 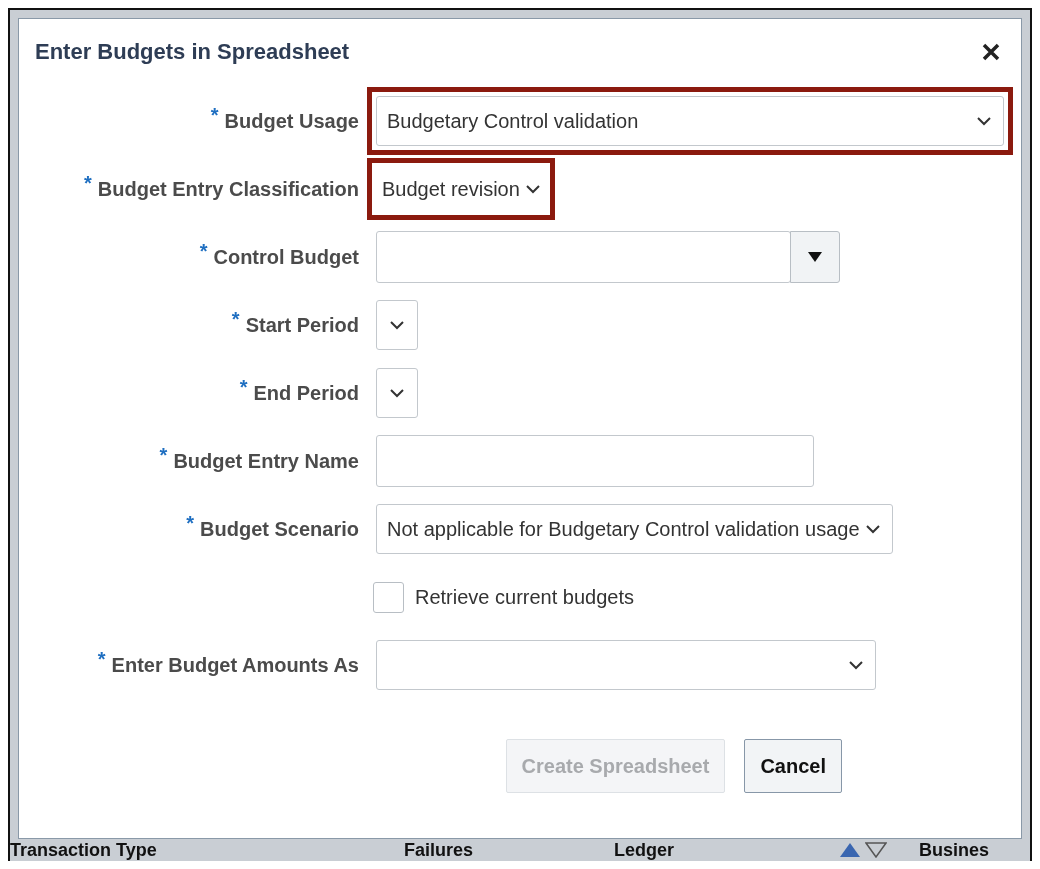 I want to click on dropdown-field: Budgetary Control validation, so click(x=690, y=121).